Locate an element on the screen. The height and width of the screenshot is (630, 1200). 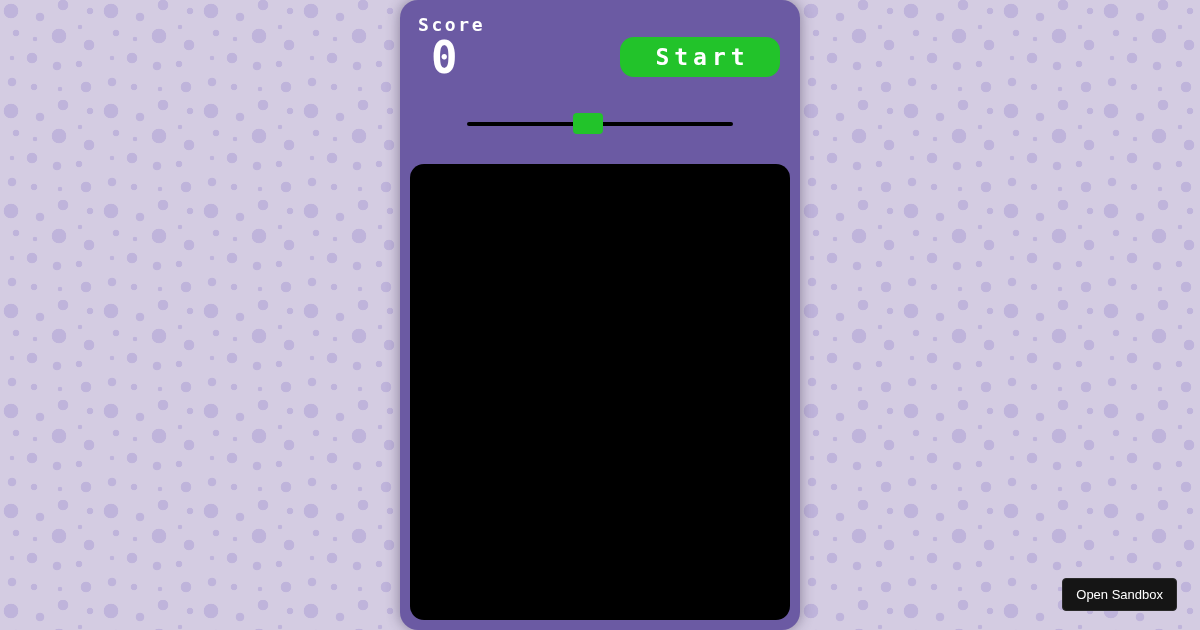
slider-thumb is located at coordinates (588, 123).